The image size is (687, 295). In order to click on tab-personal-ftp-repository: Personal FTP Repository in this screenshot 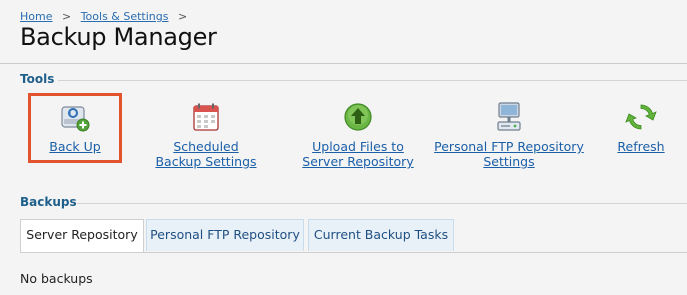, I will do `click(225, 235)`.